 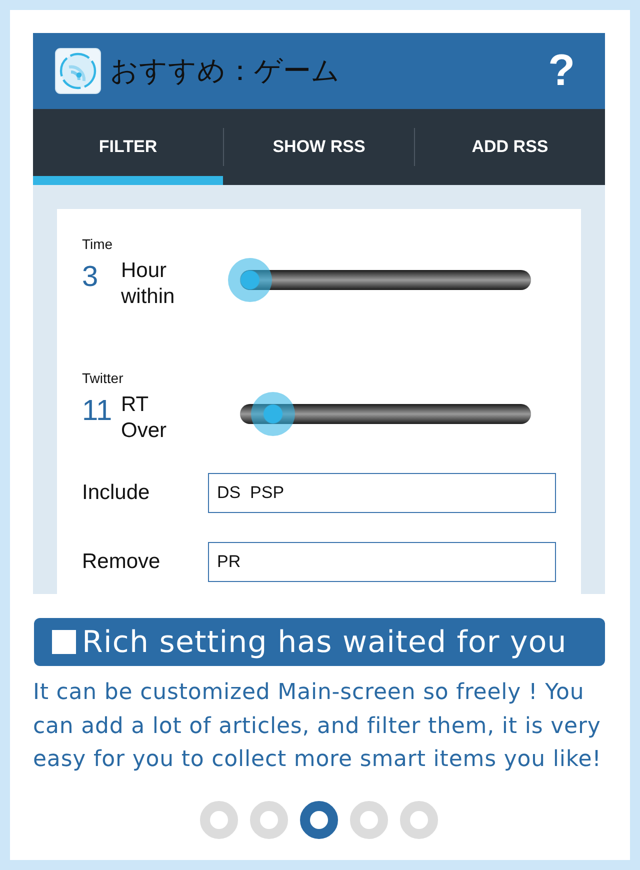 I want to click on tab: FILTER, so click(x=128, y=147).